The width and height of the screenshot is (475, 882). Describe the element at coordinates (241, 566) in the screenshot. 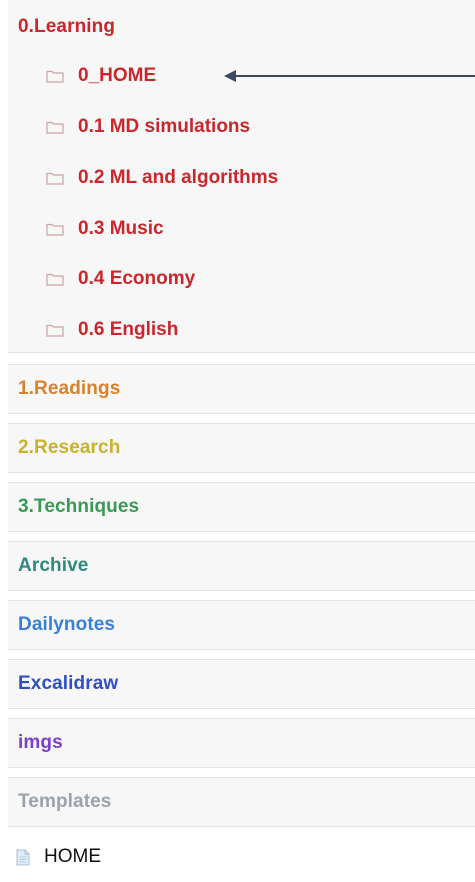

I see `folder-archive: Archive` at that location.